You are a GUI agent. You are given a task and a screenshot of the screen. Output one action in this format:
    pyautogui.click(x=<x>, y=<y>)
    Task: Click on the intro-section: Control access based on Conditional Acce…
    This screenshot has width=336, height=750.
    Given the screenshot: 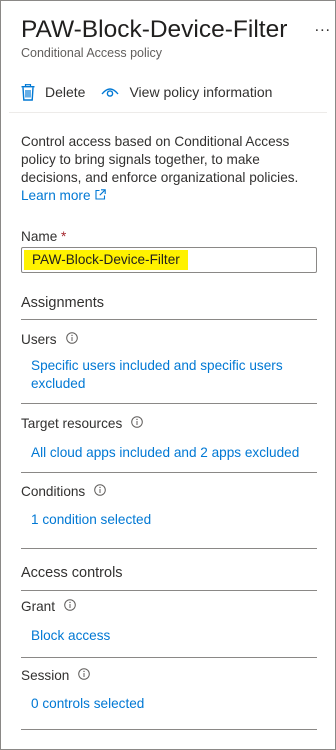 What is the action you would take?
    pyautogui.click(x=169, y=169)
    